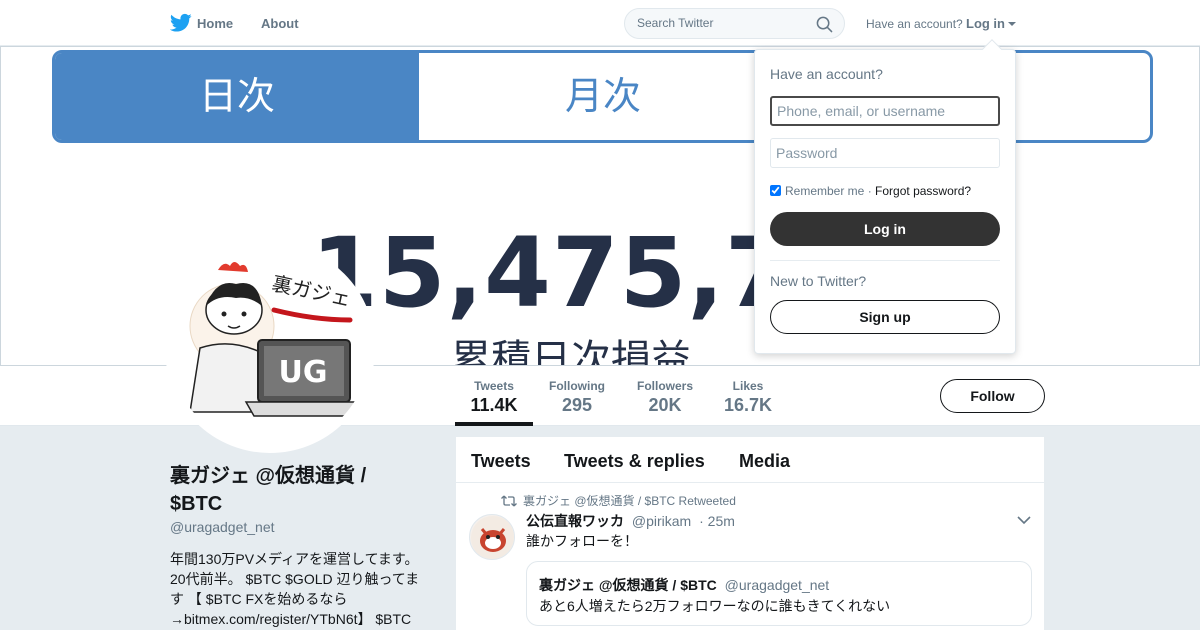 The height and width of the screenshot is (630, 1200). Describe the element at coordinates (628, 585) in the screenshot. I see `quote-author-name: 裏ガジェ @仮想通貨 / $BTC` at that location.